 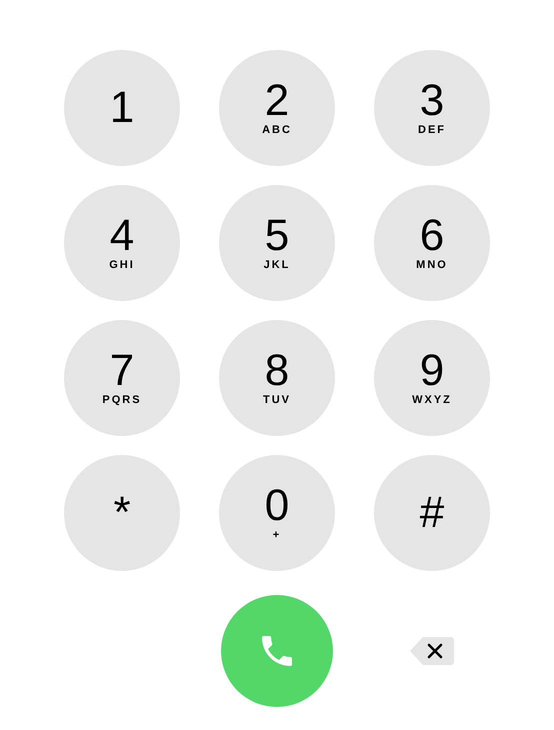 I want to click on dial-key: 5 JKL, so click(x=277, y=243).